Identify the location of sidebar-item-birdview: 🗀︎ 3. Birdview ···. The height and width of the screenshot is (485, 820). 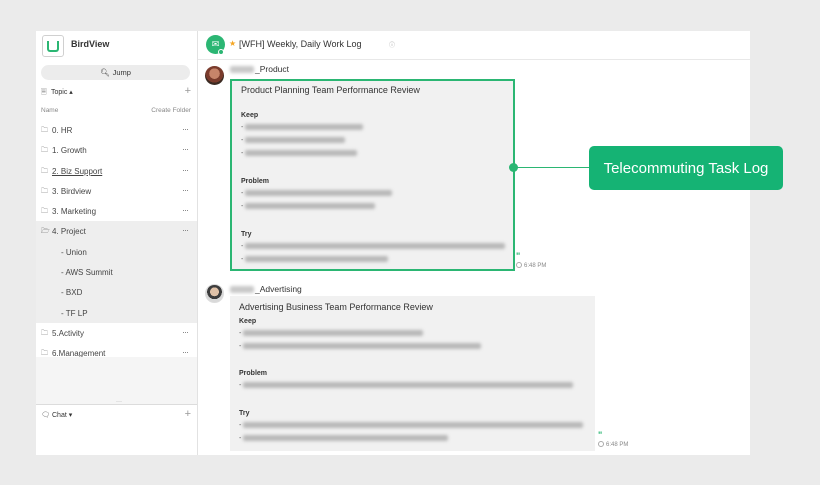
(116, 191).